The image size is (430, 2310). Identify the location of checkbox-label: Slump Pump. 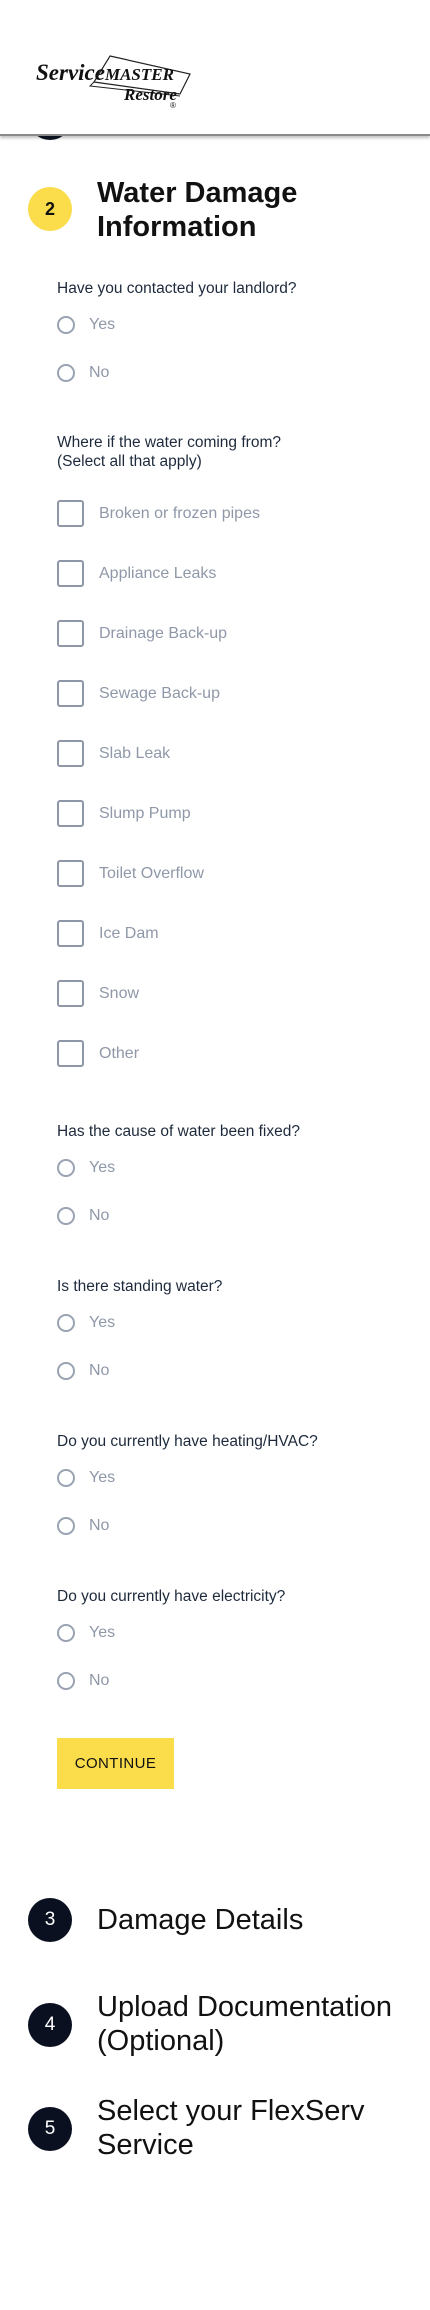
(145, 813).